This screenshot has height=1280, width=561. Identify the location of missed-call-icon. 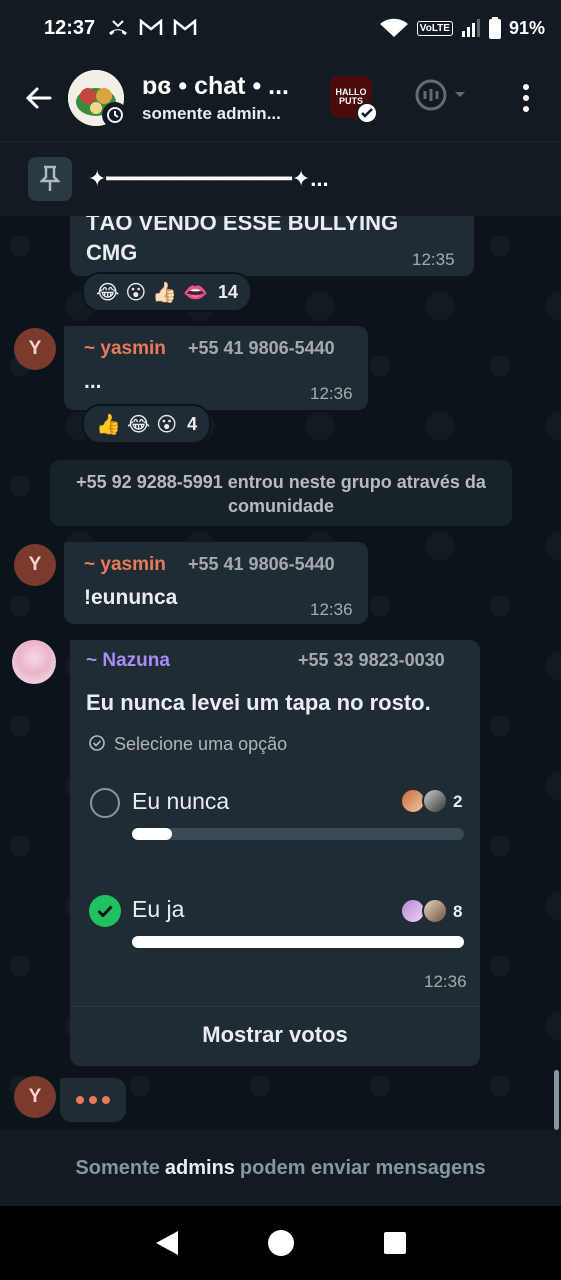
(118, 27).